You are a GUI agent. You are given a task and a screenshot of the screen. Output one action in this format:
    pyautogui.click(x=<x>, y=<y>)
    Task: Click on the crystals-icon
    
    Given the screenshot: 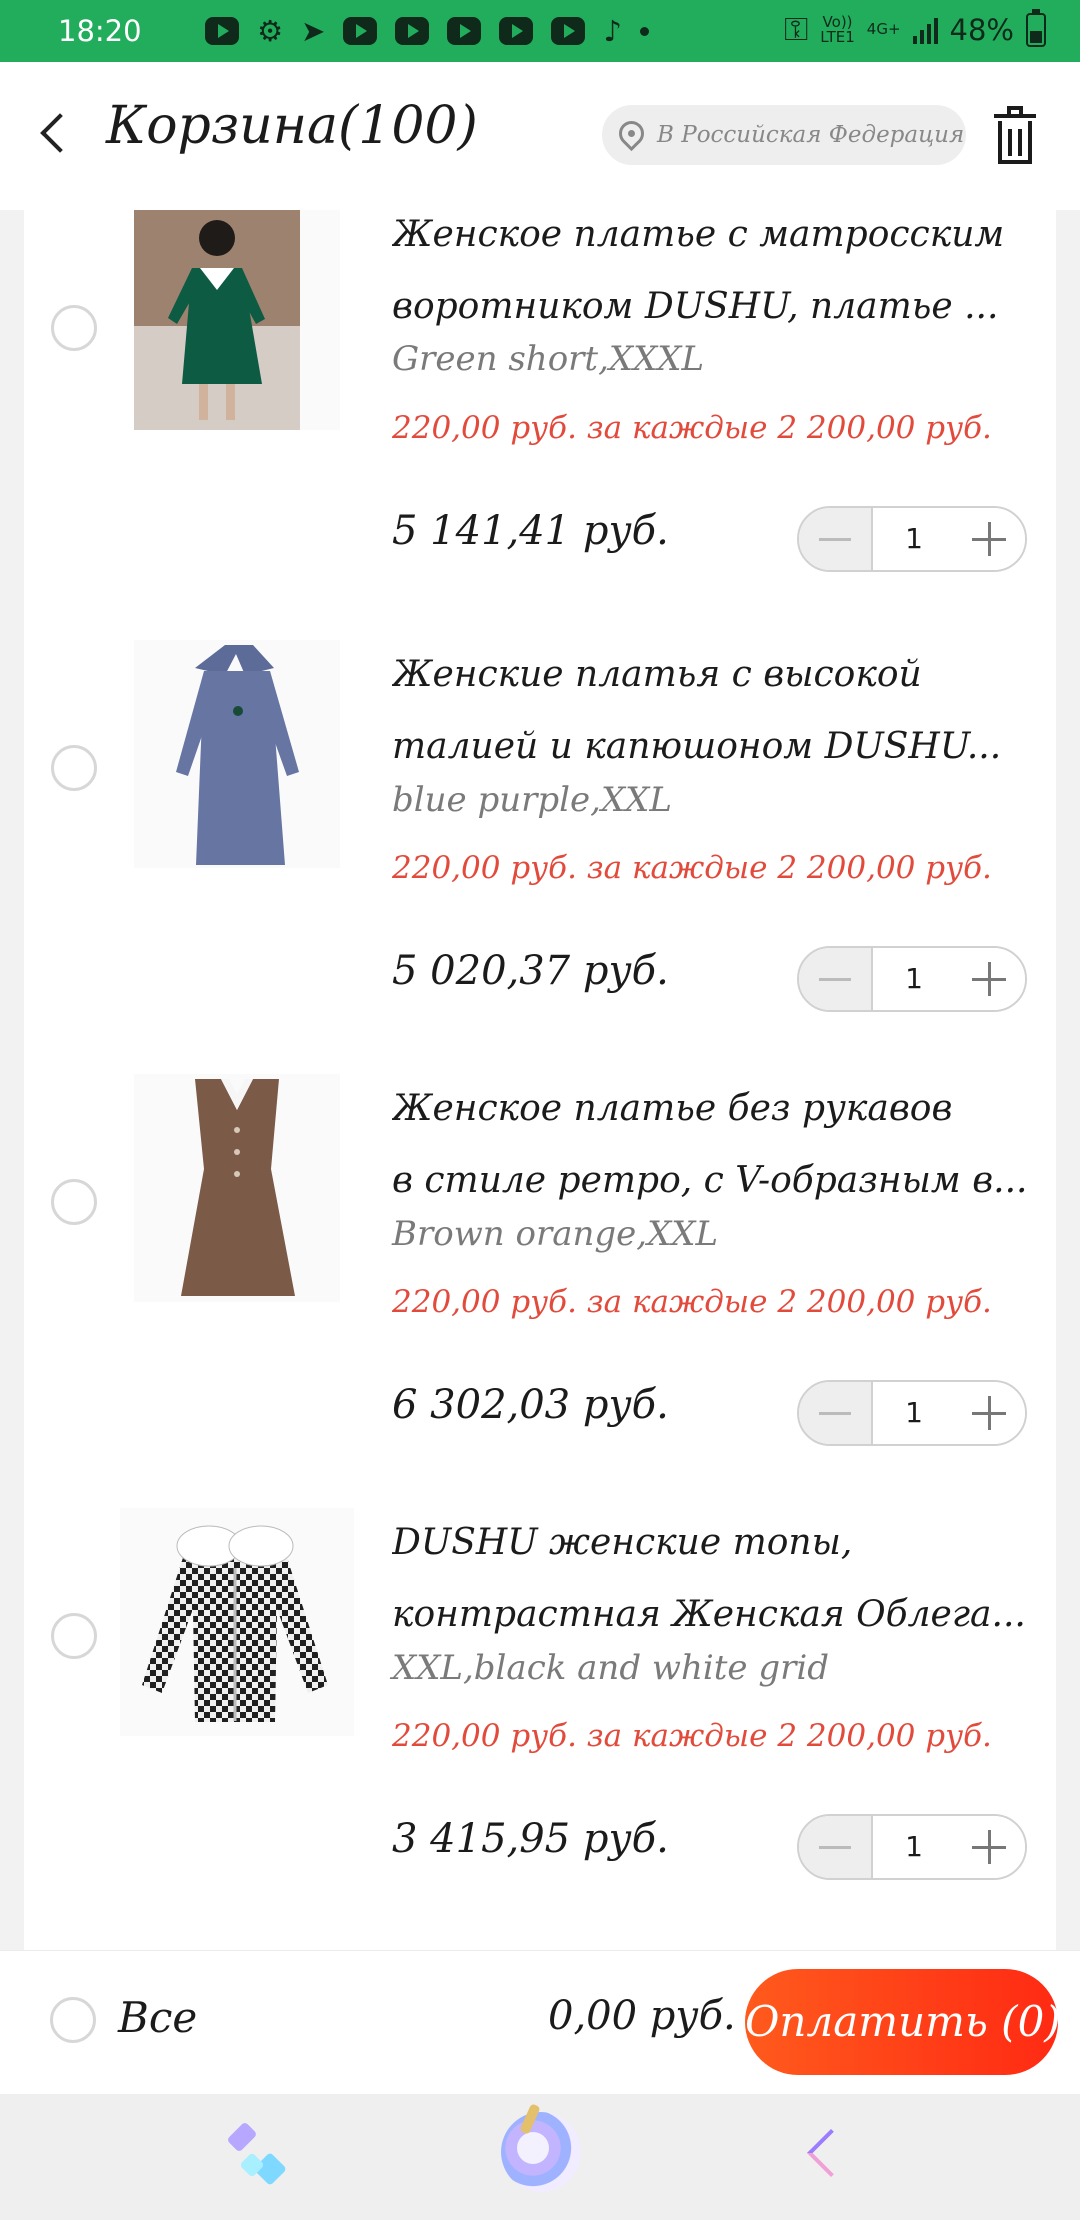 What is the action you would take?
    pyautogui.click(x=259, y=2154)
    